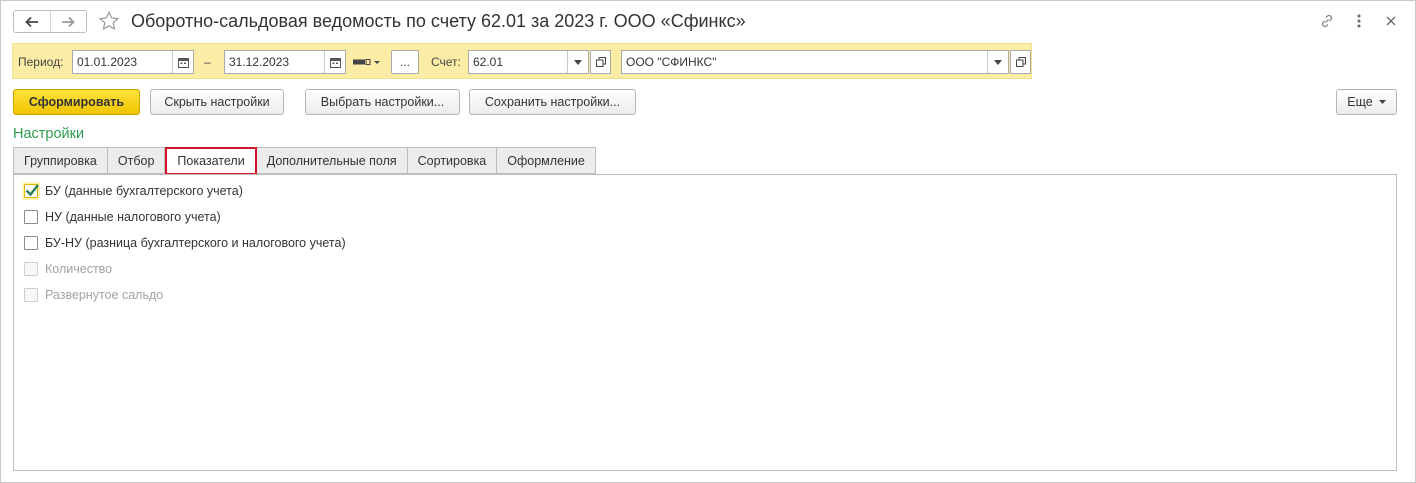  I want to click on indicator-quantity-checkbox, so click(31, 269).